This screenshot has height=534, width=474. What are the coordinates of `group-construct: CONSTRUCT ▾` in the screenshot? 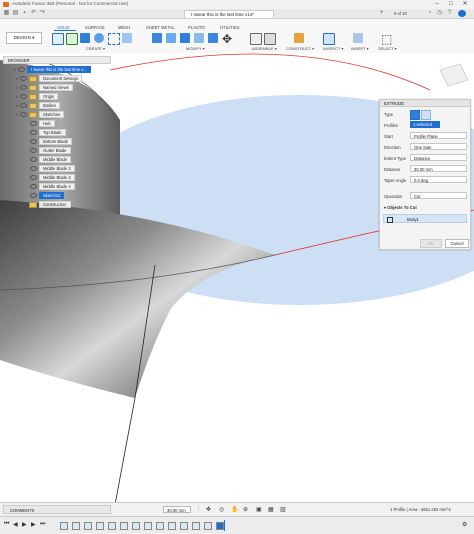 It's located at (300, 48).